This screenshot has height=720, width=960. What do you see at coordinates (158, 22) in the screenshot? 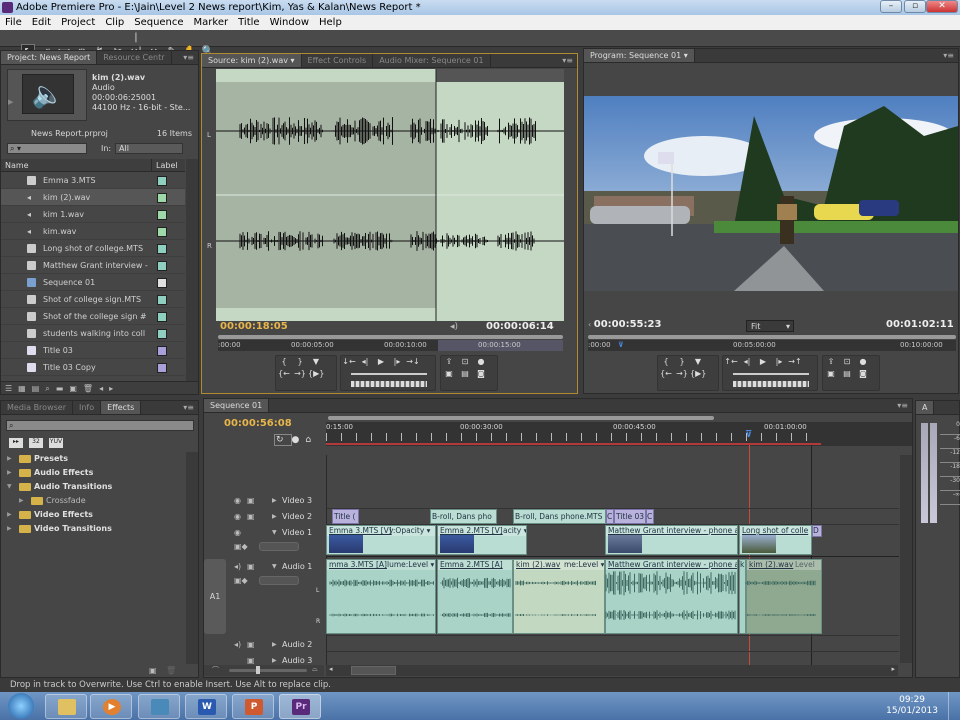
I see `menu-sequence: Sequence` at bounding box center [158, 22].